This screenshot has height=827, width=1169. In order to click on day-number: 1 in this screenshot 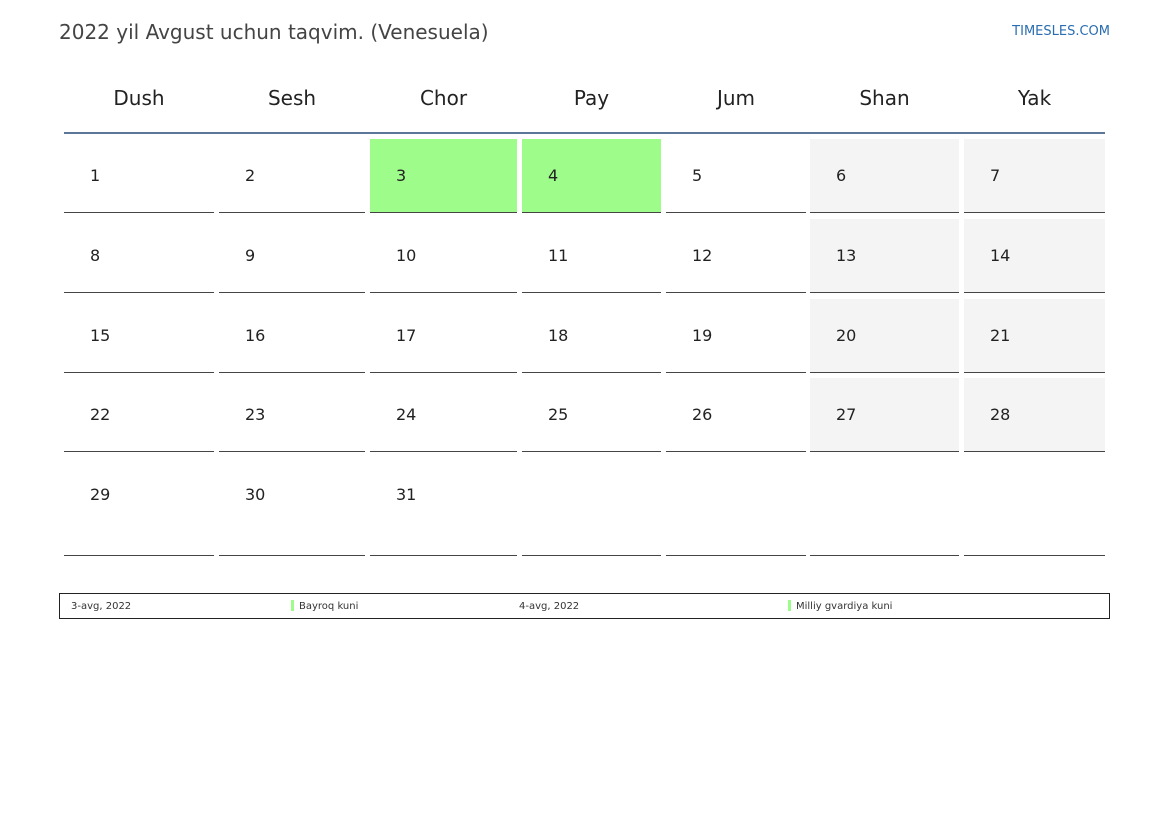, I will do `click(95, 175)`.